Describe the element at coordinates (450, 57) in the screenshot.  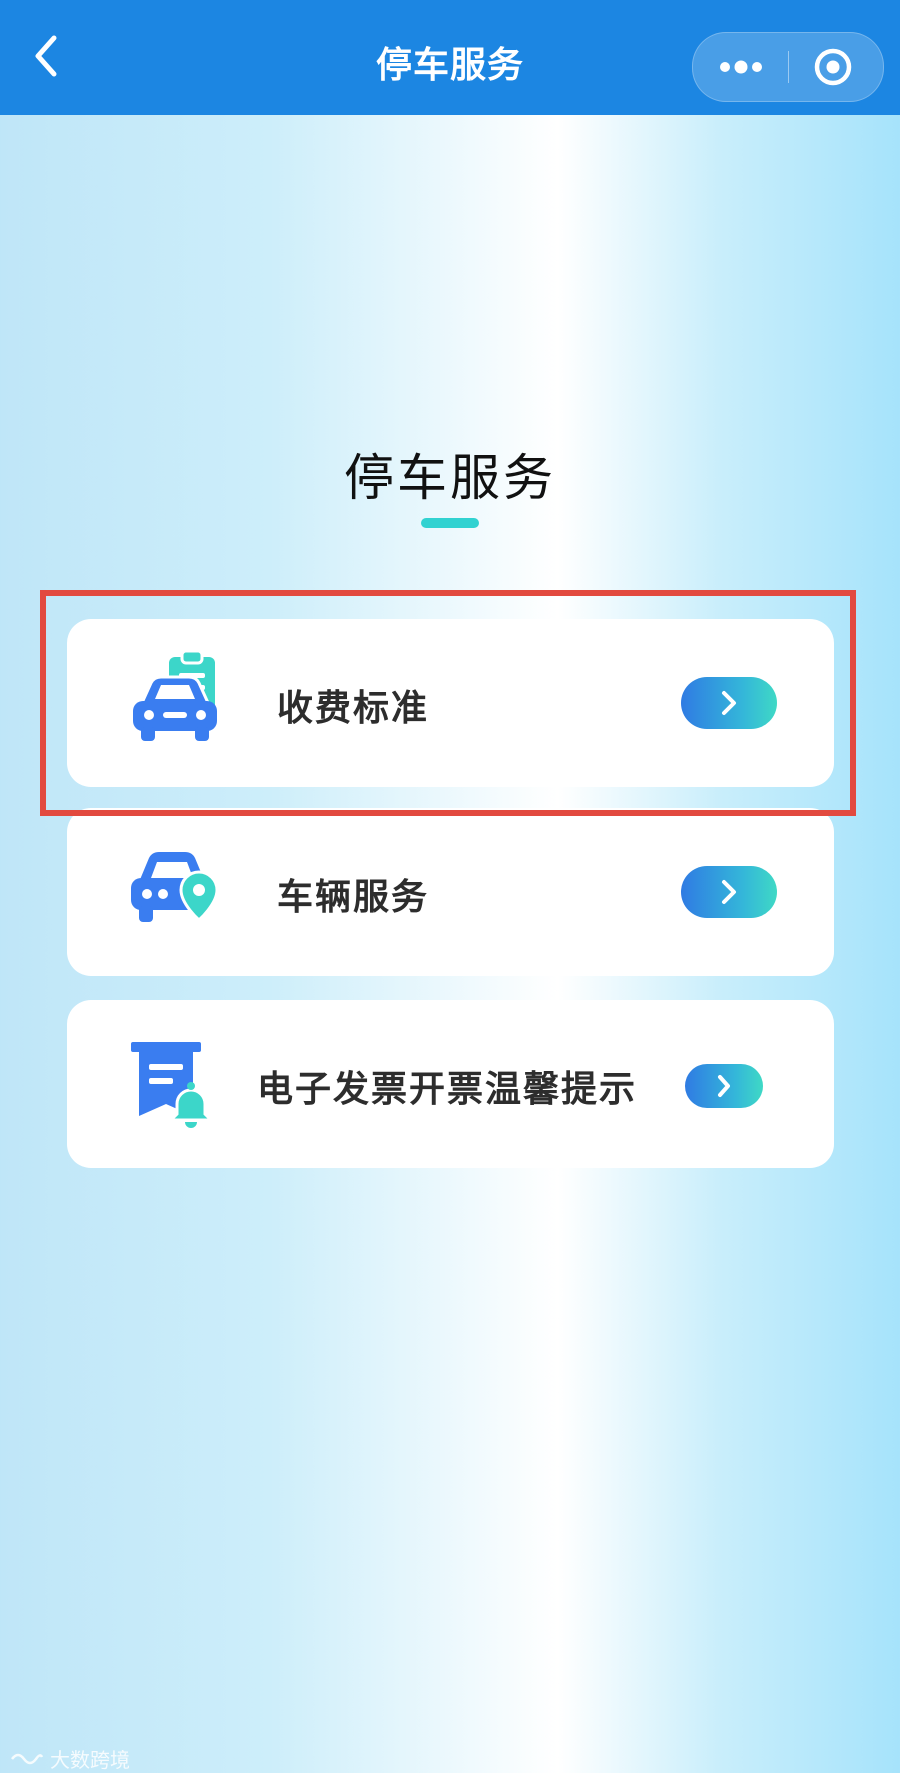
I see `nav-bar: 停车服务` at that location.